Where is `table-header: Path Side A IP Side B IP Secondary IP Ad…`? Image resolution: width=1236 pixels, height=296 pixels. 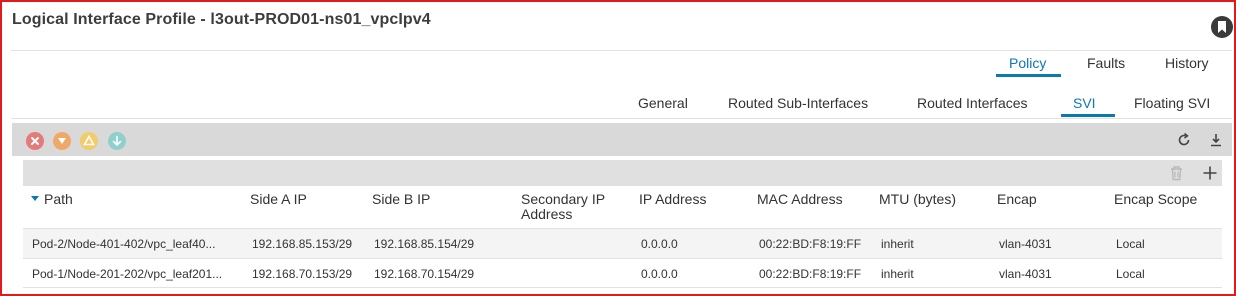 table-header: Path Side A IP Side B IP Secondary IP Ad… is located at coordinates (622, 208).